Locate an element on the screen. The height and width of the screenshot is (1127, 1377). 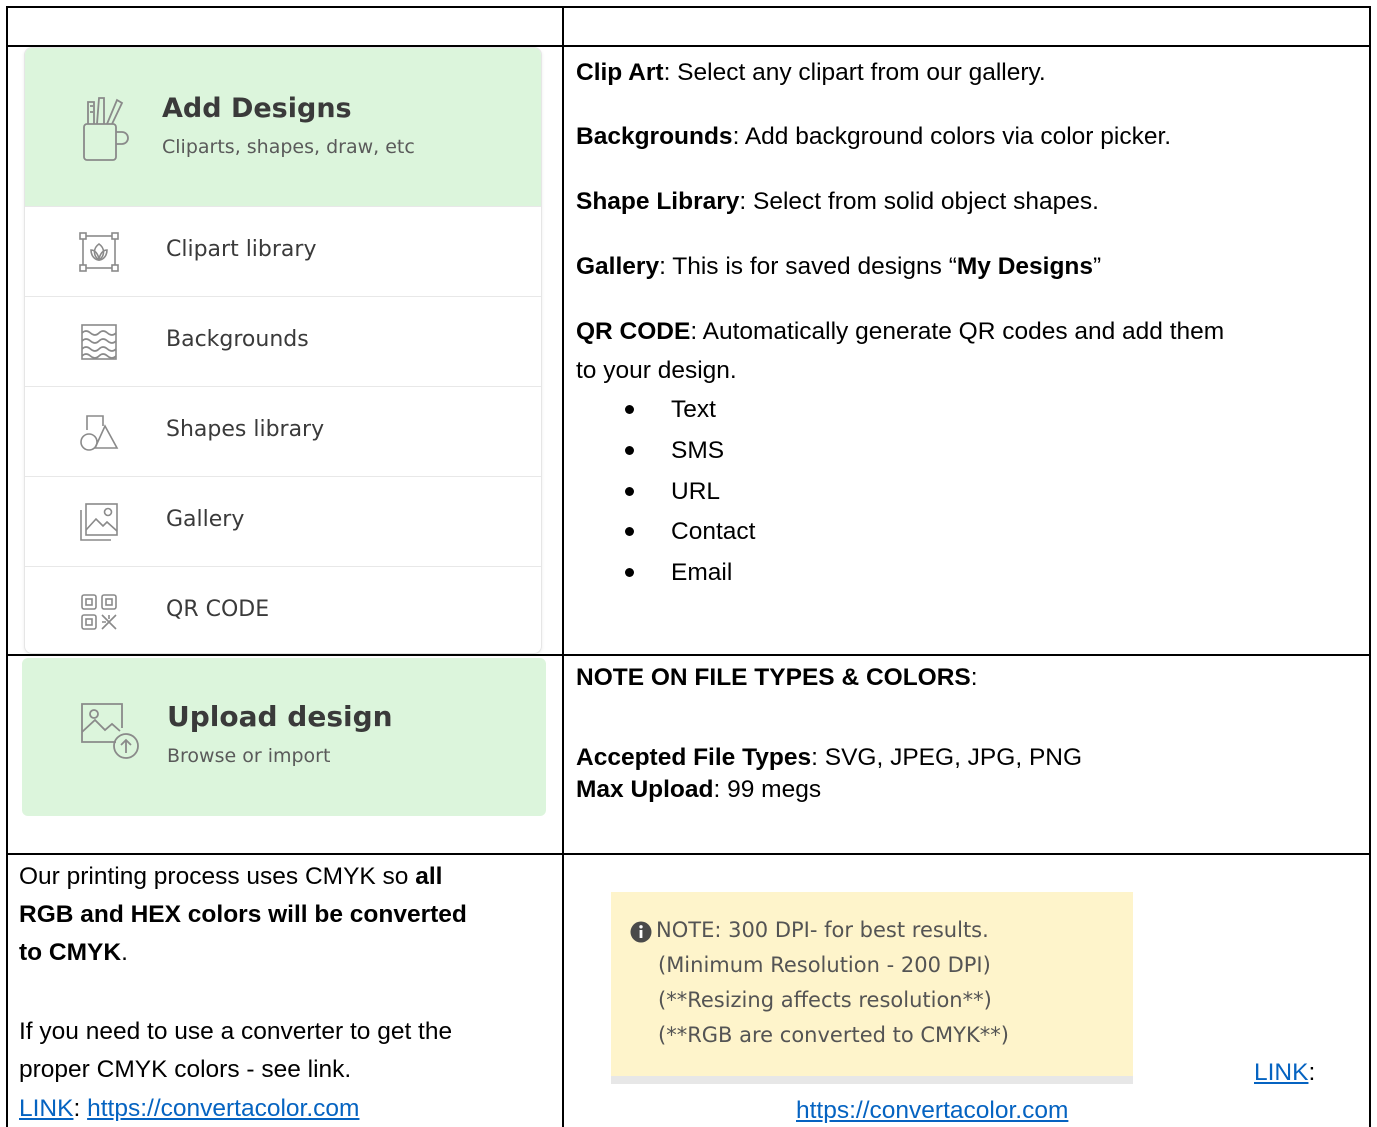
menu-item-label: Gallery is located at coordinates (205, 519).